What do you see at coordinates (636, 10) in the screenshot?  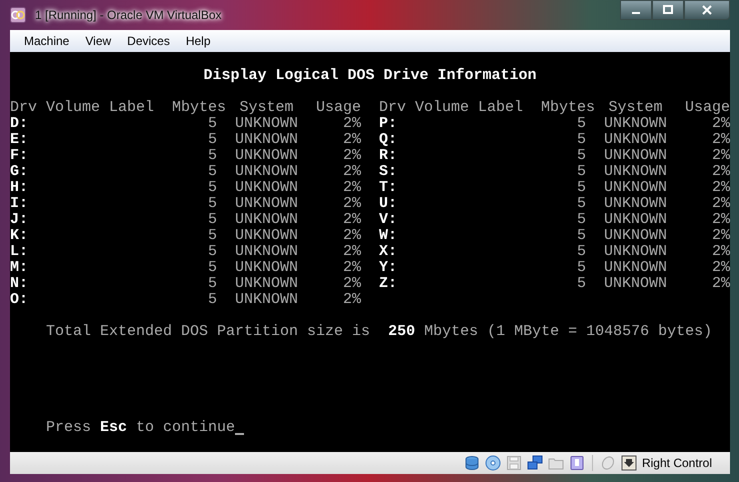 I see `minimize-button` at bounding box center [636, 10].